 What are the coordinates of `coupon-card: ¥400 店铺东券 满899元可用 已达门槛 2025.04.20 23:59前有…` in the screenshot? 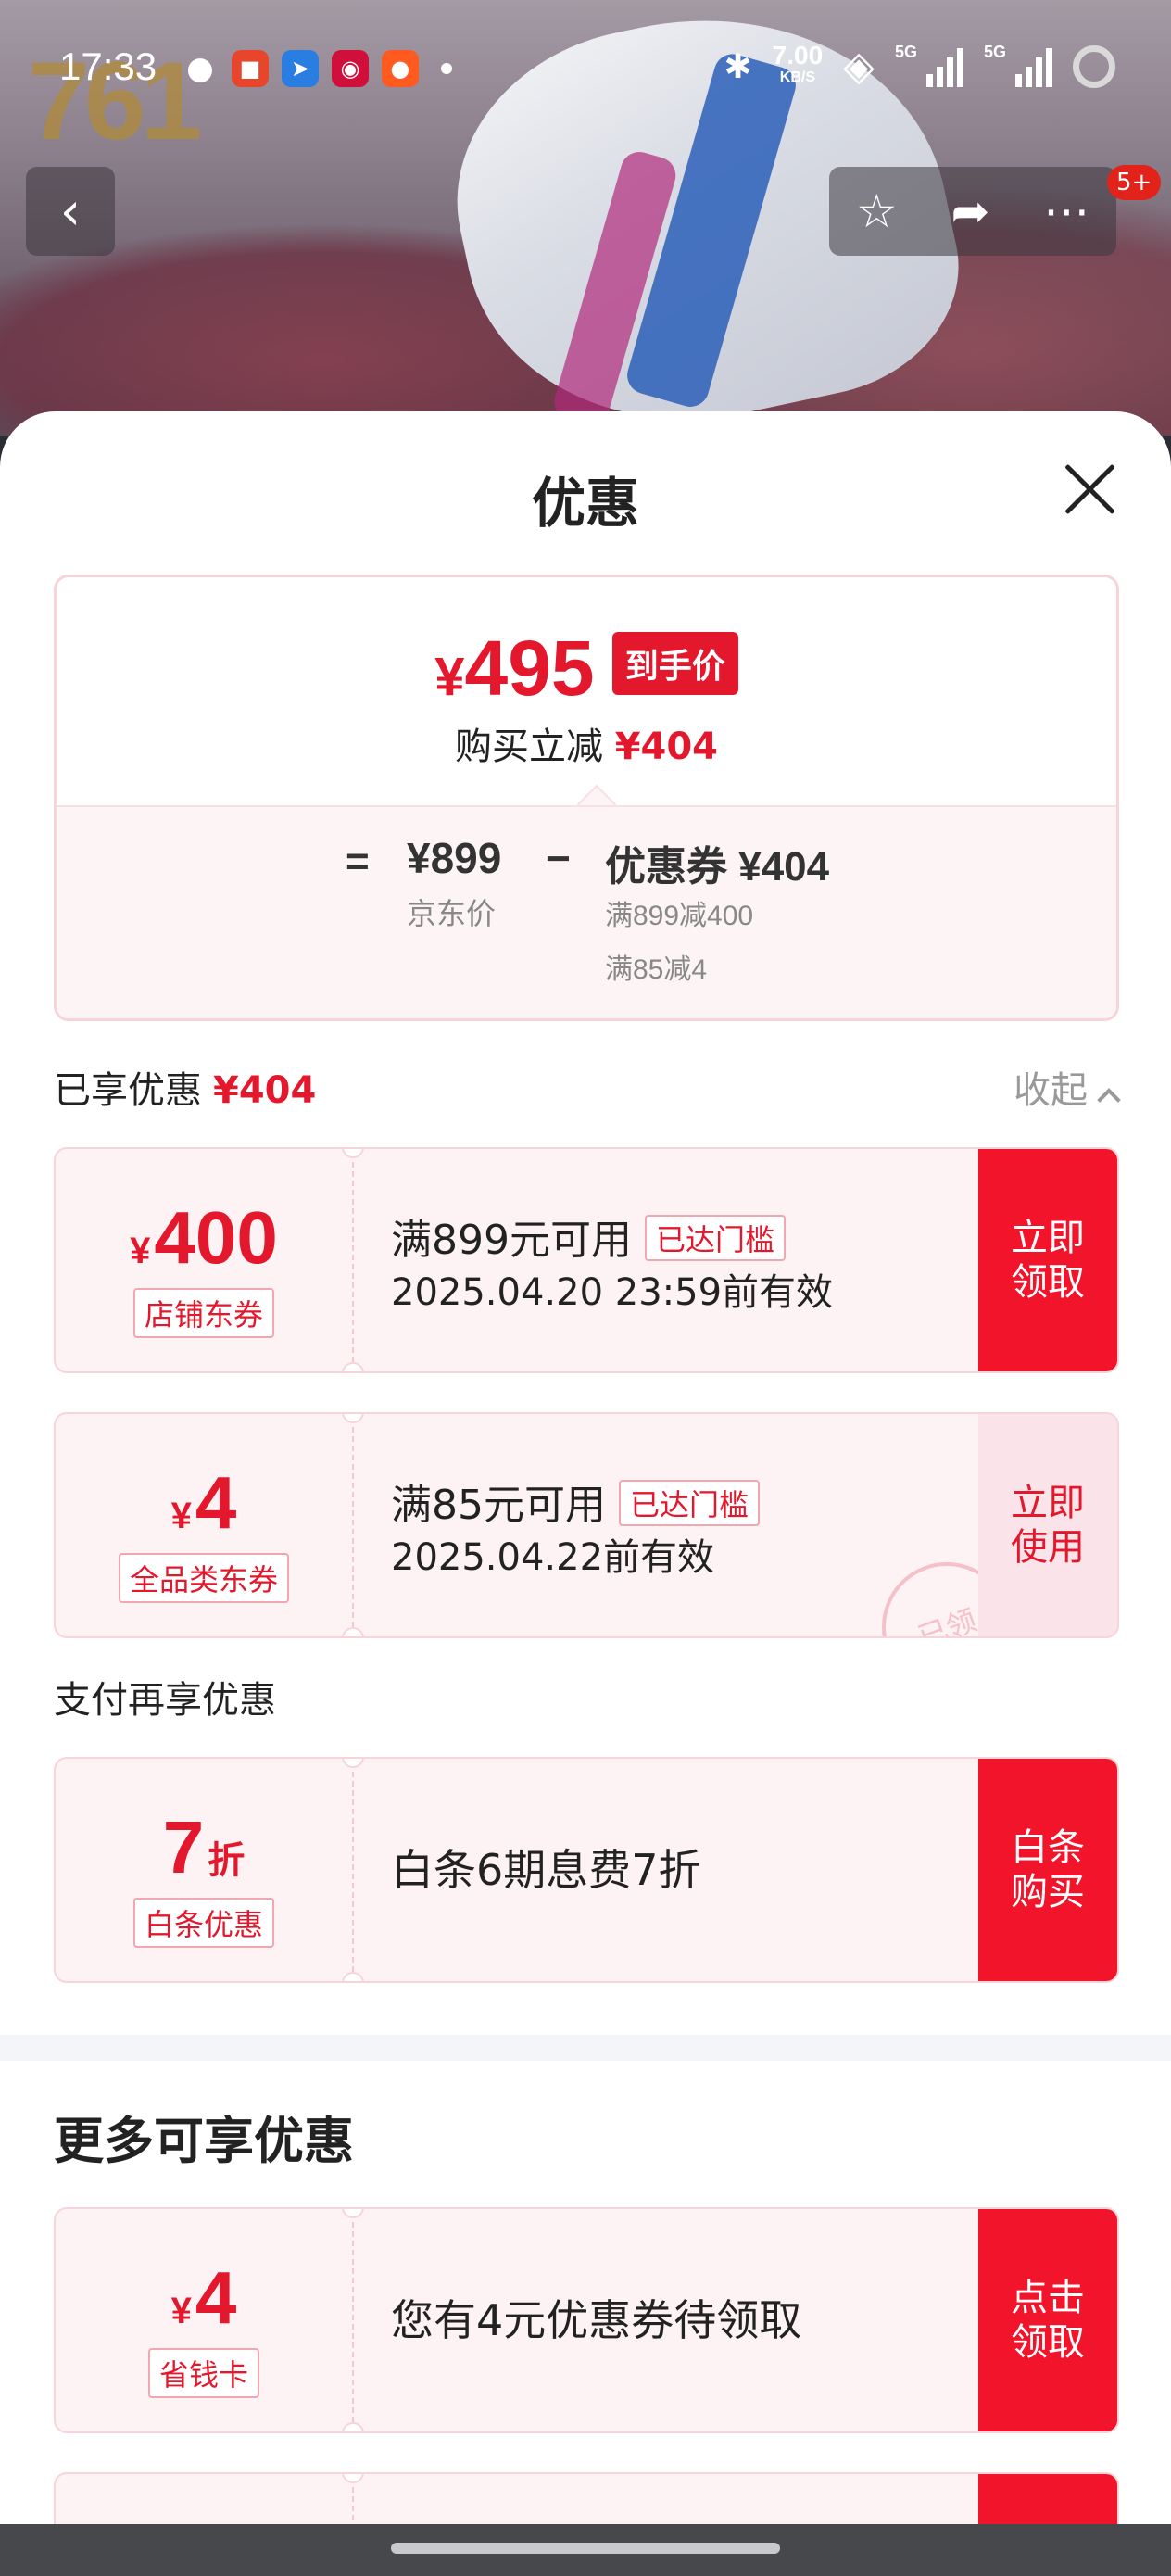 It's located at (587, 1260).